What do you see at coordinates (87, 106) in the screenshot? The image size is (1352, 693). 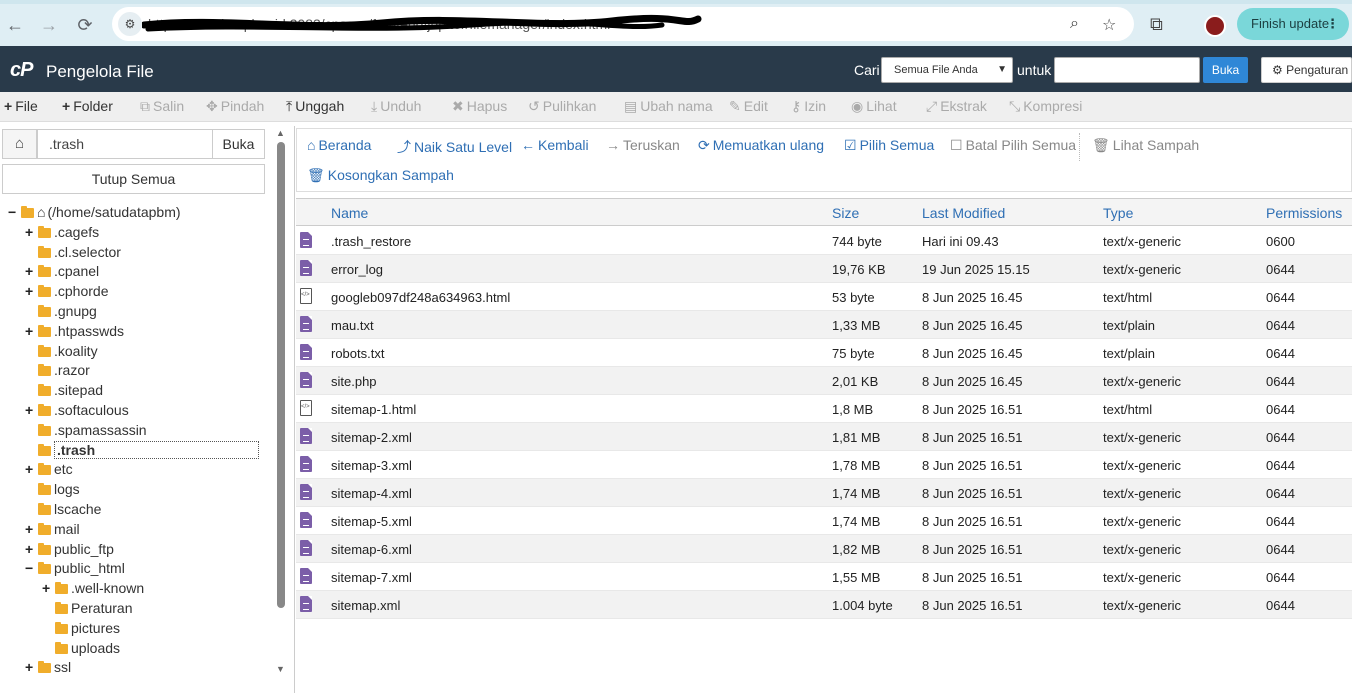 I see `toolbar-folder-button: + Folder` at bounding box center [87, 106].